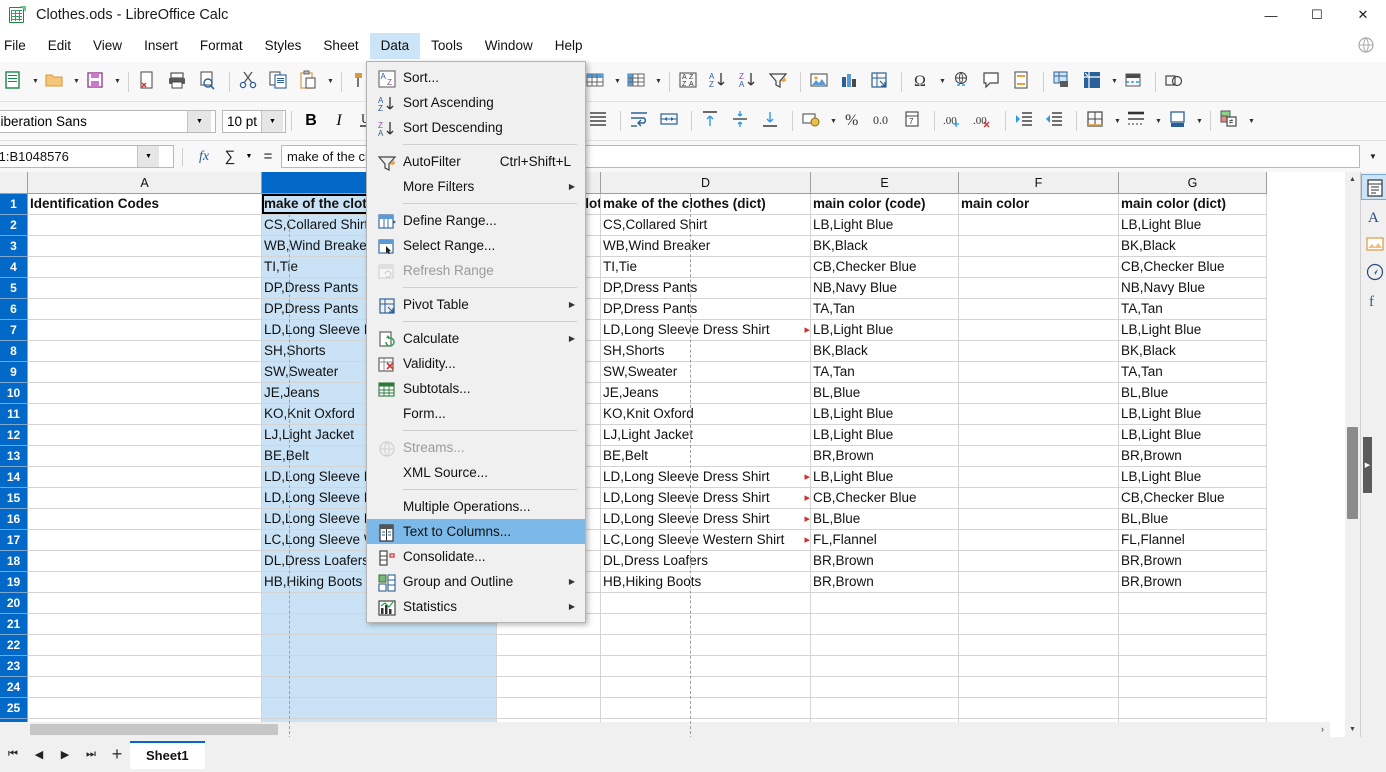 The image size is (1386, 772). What do you see at coordinates (1193, 477) in the screenshot?
I see `grid-cell-G14: LB,Light Blue` at bounding box center [1193, 477].